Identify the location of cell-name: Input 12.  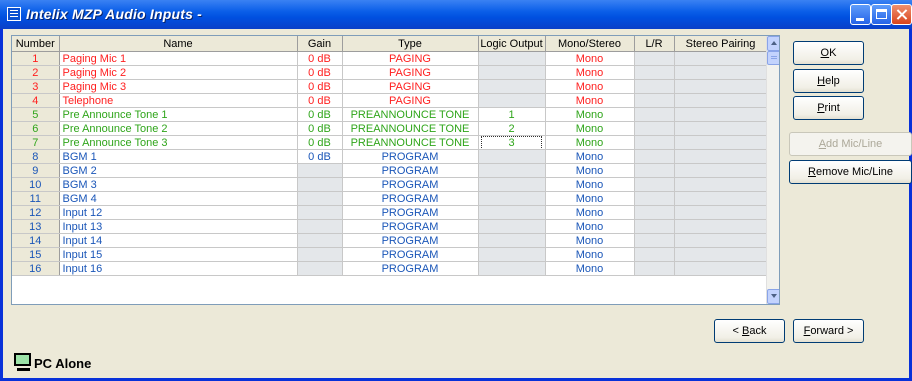
(178, 212).